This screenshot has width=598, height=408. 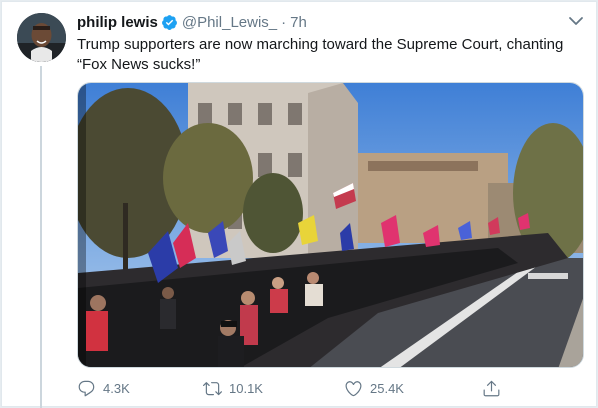 I want to click on retweet-button: 10.1K, so click(x=233, y=388).